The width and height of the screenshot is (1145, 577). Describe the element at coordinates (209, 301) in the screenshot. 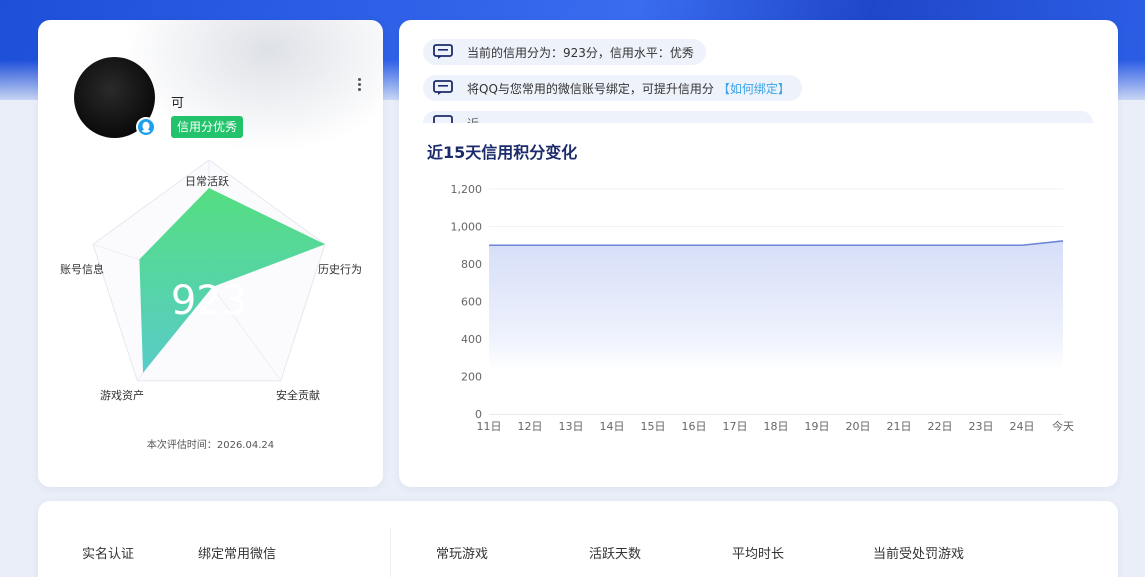

I see `credit-score: 923` at that location.